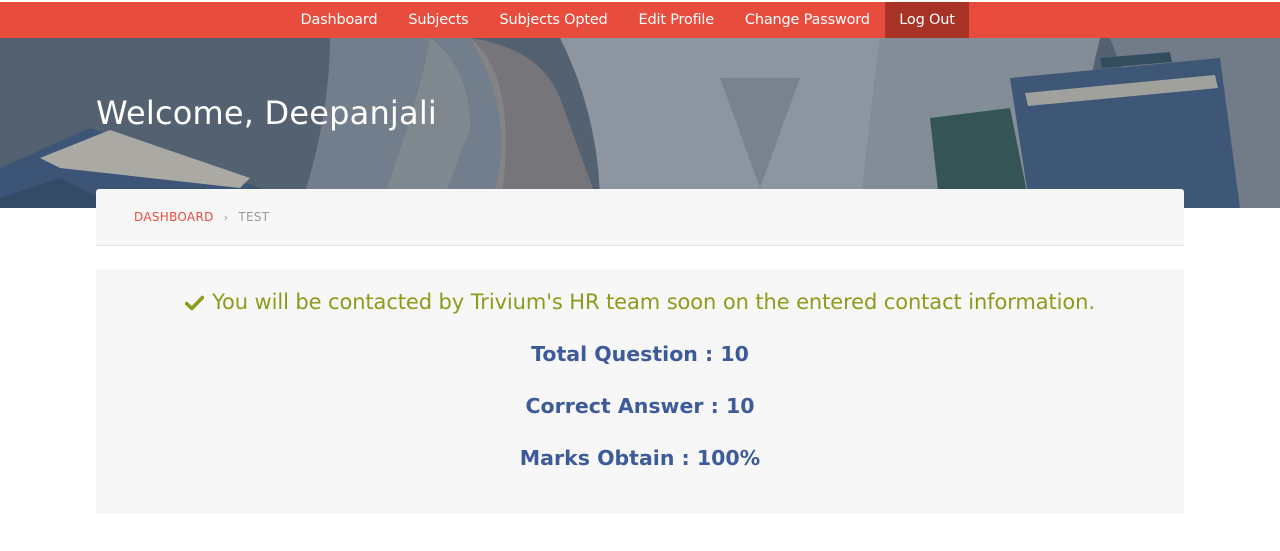 This screenshot has width=1280, height=551. What do you see at coordinates (676, 20) in the screenshot?
I see `nav-item-edit-profile: Edit Profile` at bounding box center [676, 20].